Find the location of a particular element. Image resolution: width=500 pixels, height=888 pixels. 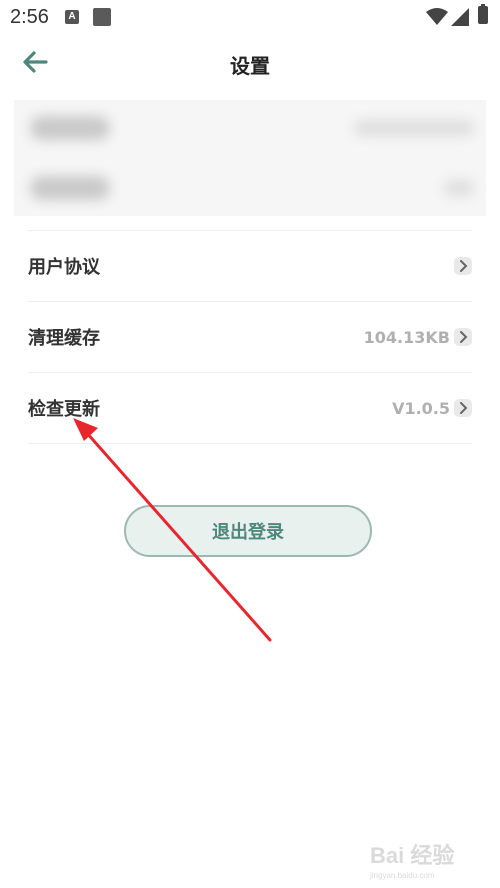

watermark-text: Bai 经验 is located at coordinates (412, 855).